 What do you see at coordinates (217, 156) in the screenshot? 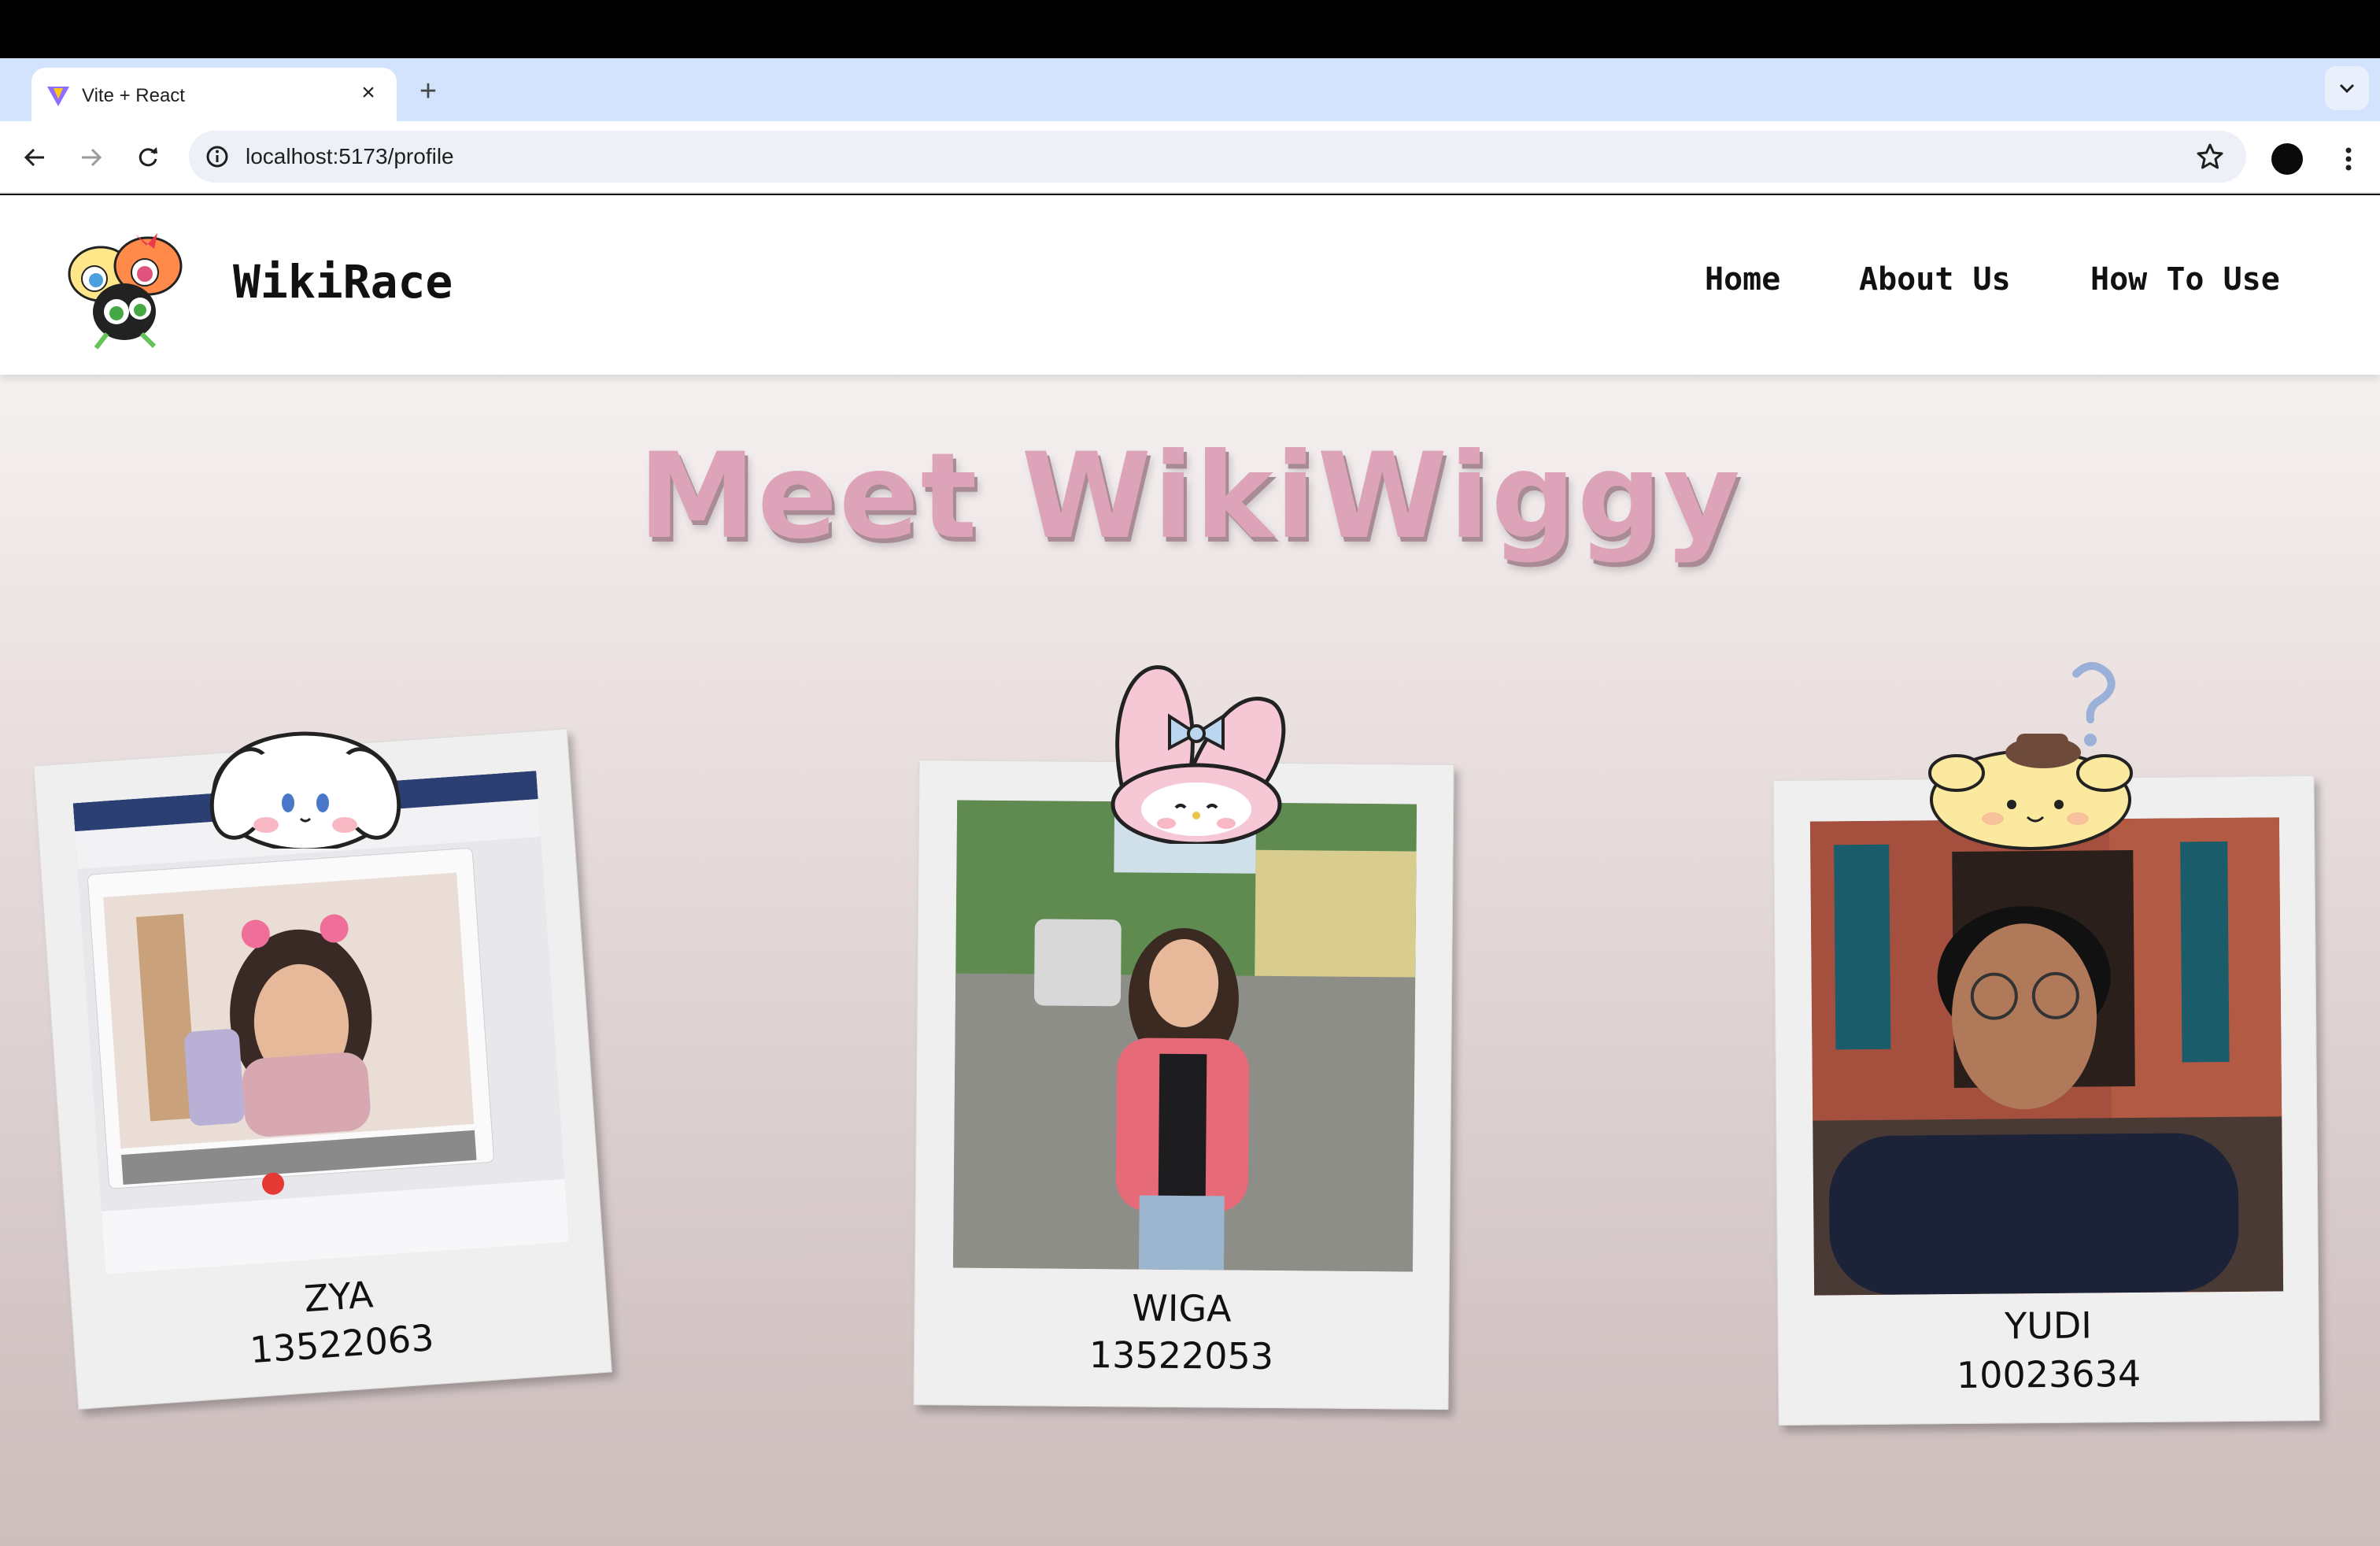
I see `site-info-icon` at bounding box center [217, 156].